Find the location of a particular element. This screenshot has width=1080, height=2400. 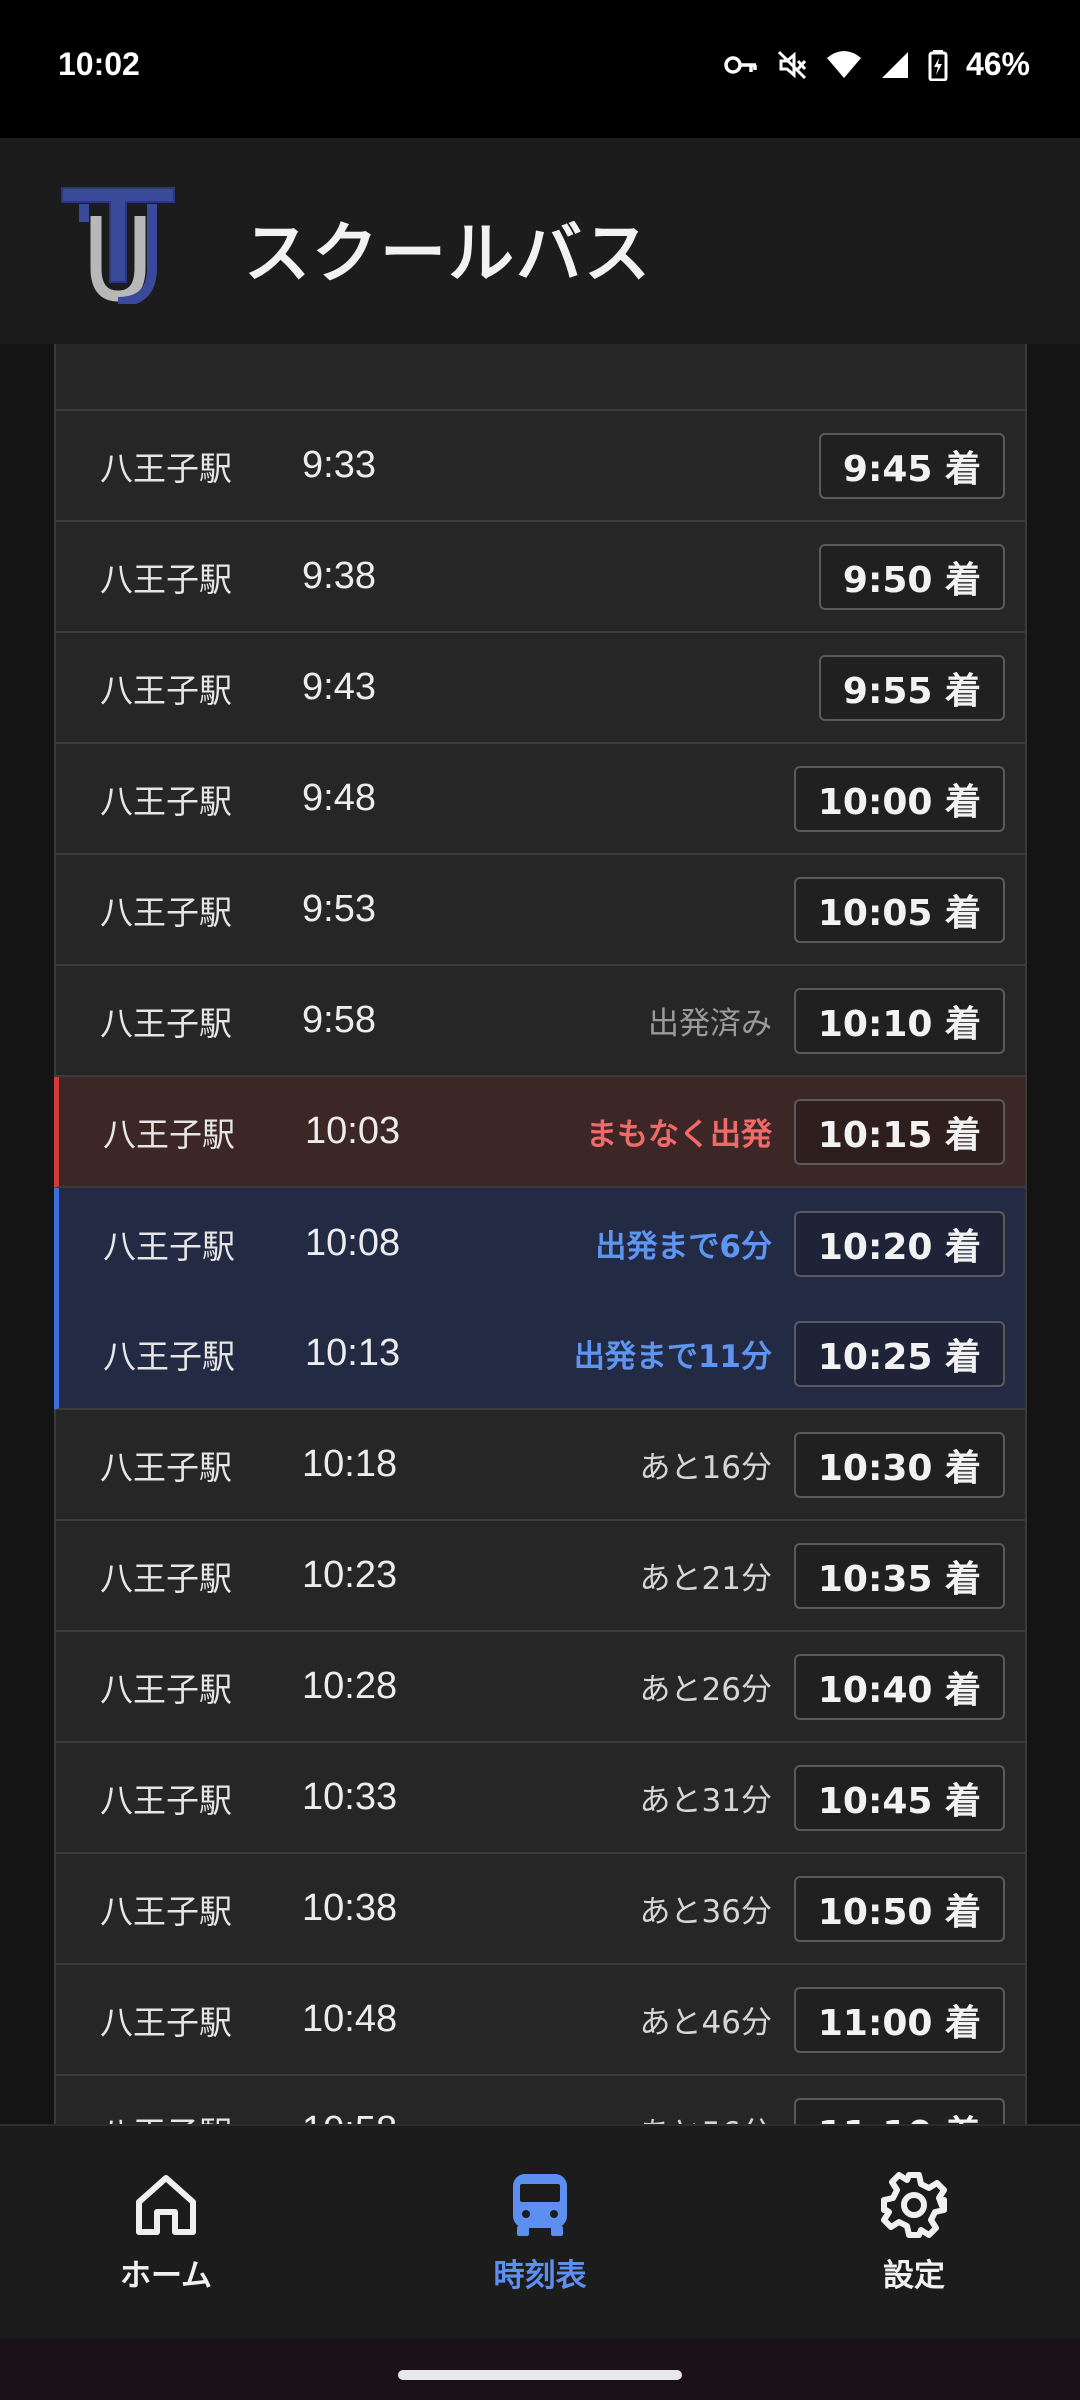

arrival-time-badge: 10:35 着 is located at coordinates (899, 1575).